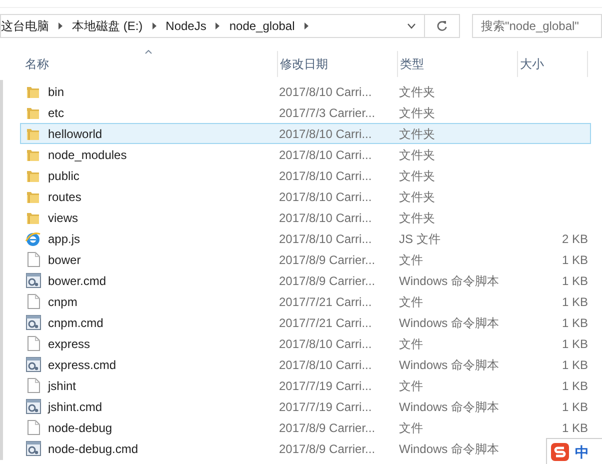  Describe the element at coordinates (93, 449) in the screenshot. I see `file-name: node-debug.cmd` at that location.